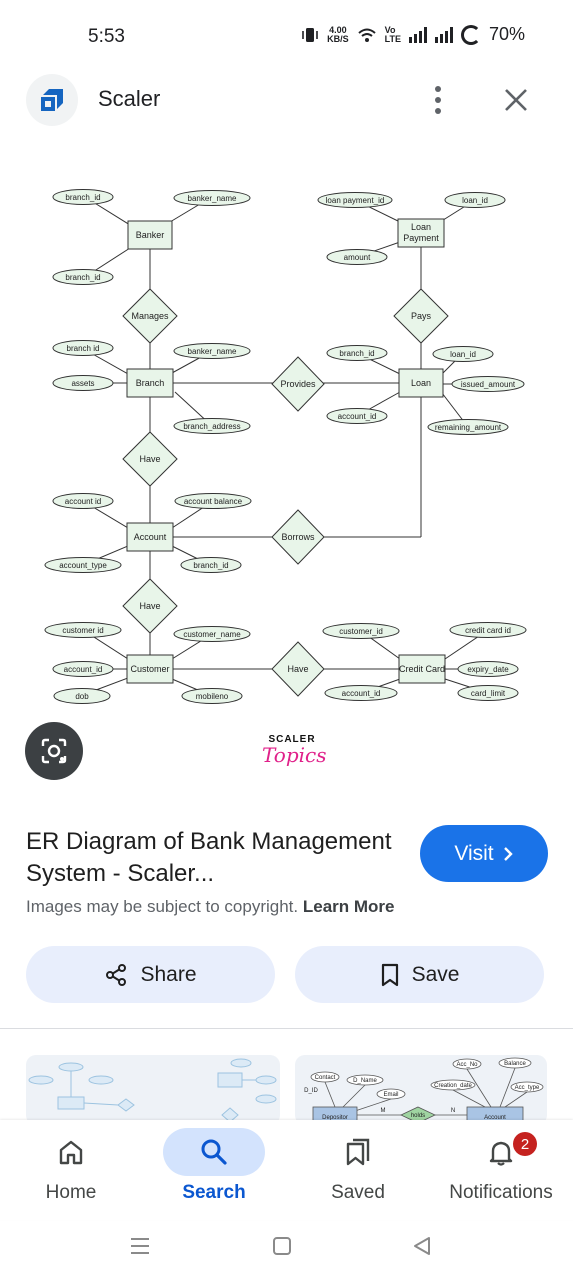  I want to click on svg-text: Banker, so click(150, 235).